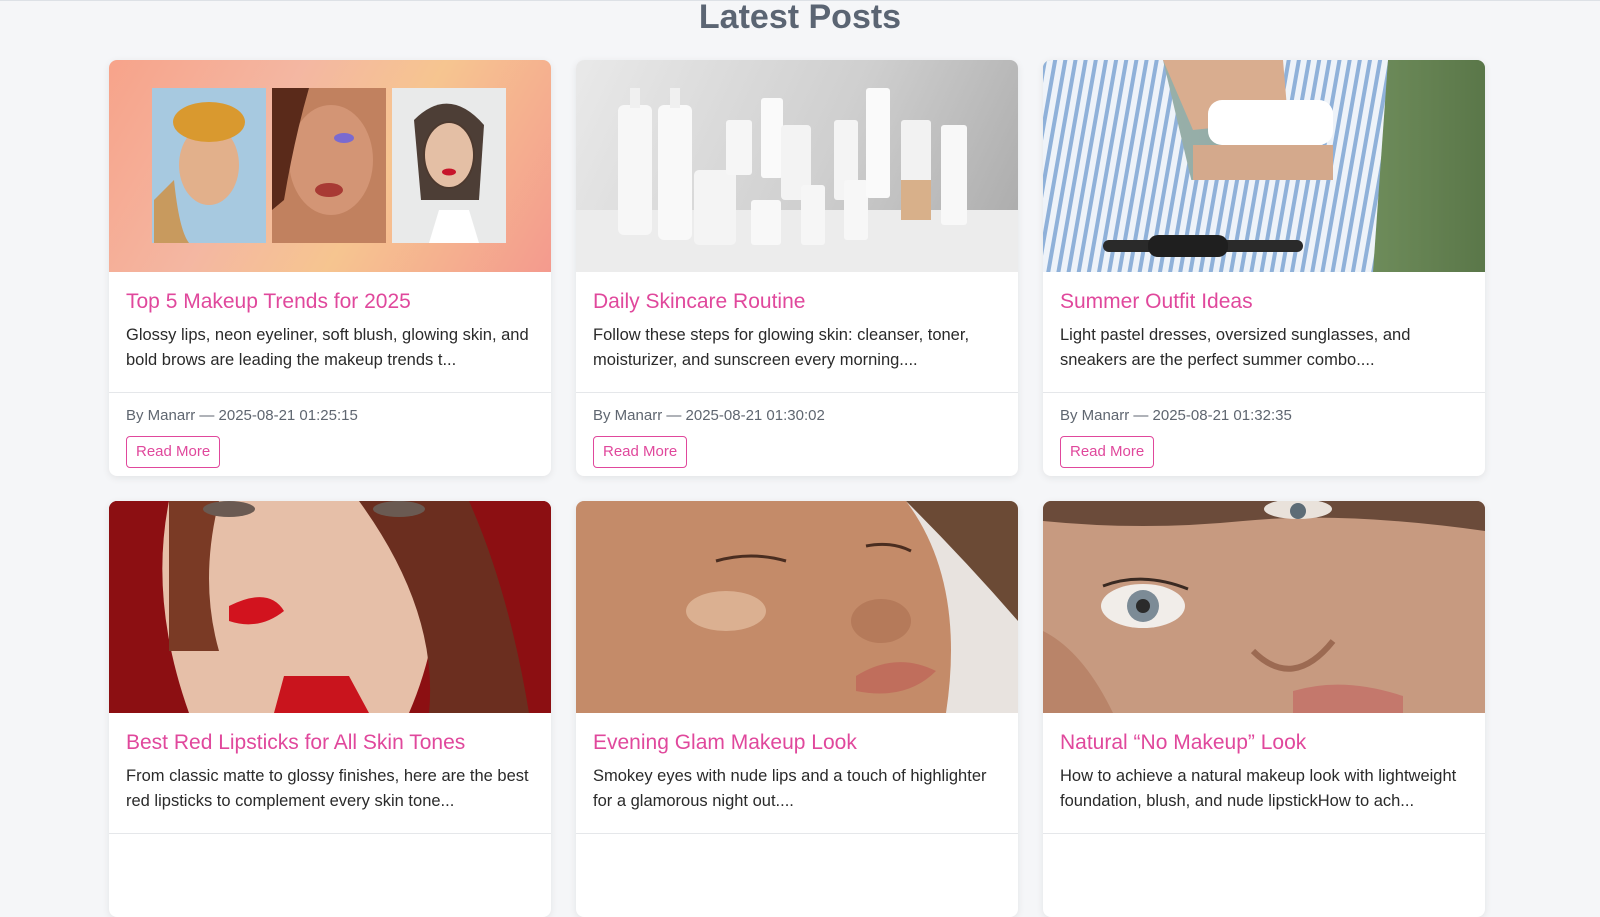  Describe the element at coordinates (797, 607) in the screenshot. I see `post-thumbnail-evening-glam` at that location.